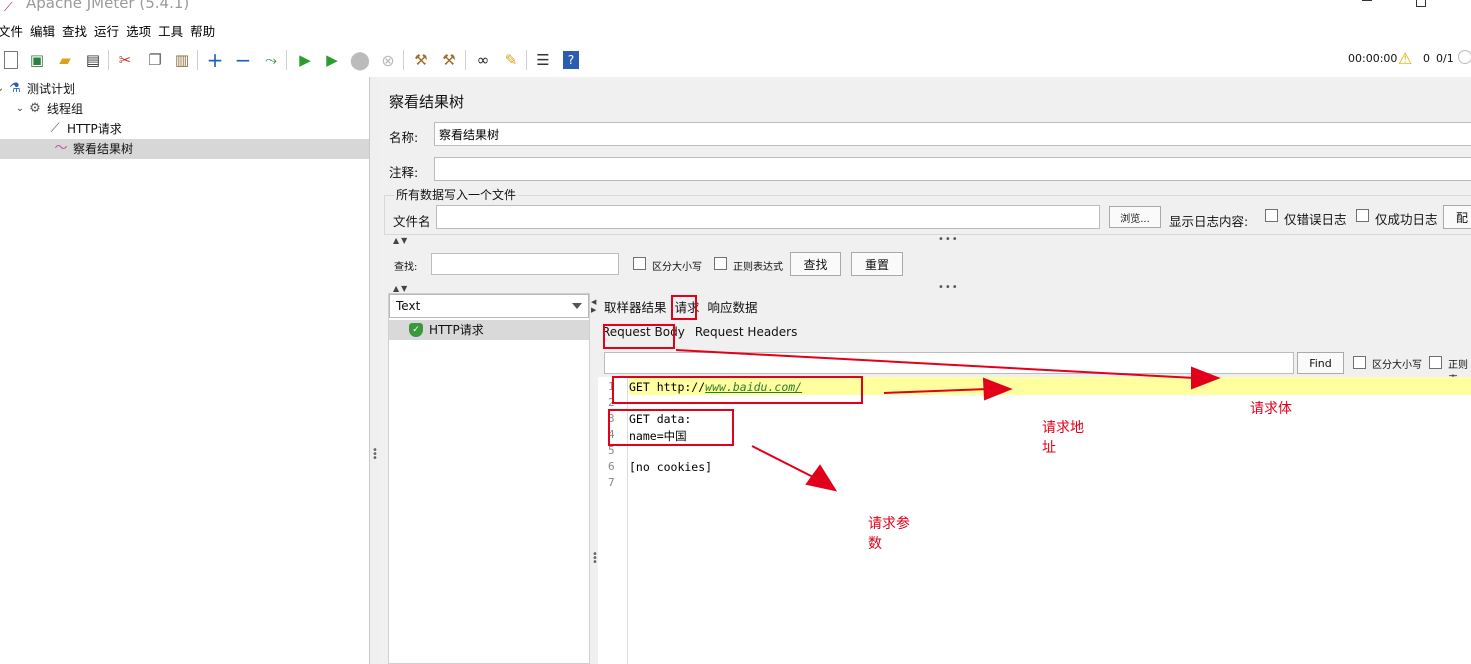 This screenshot has height=664, width=1471. What do you see at coordinates (489, 306) in the screenshot?
I see `renderer-select: Text` at bounding box center [489, 306].